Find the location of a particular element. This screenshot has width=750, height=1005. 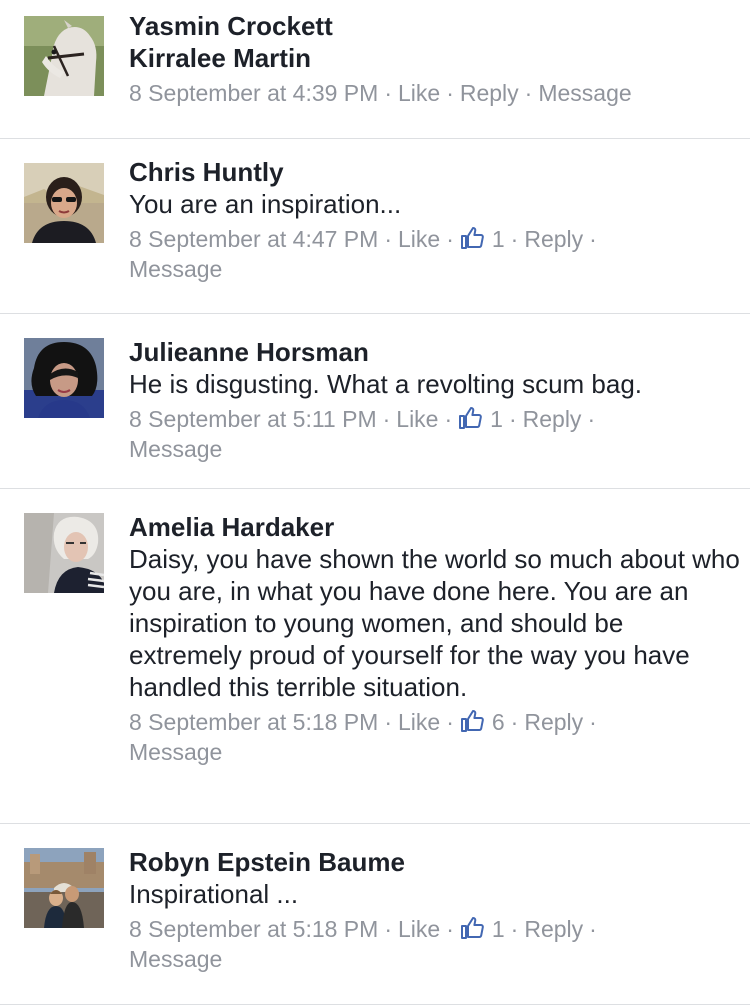

horse-photo-icon is located at coordinates (64, 56).